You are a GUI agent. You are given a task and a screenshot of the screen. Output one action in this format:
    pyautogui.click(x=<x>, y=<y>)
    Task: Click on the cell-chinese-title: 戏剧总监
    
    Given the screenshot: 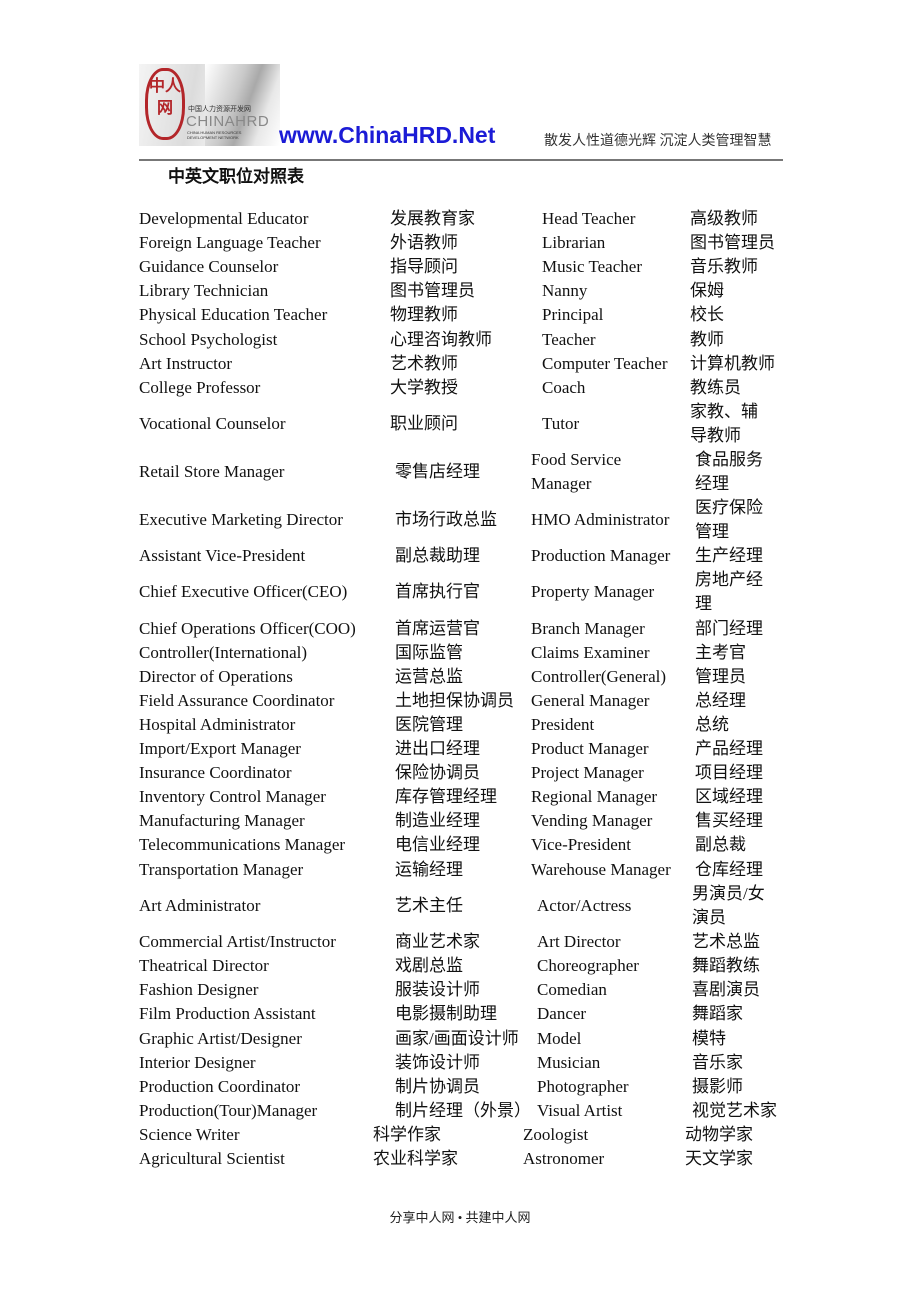 What is the action you would take?
    pyautogui.click(x=429, y=965)
    